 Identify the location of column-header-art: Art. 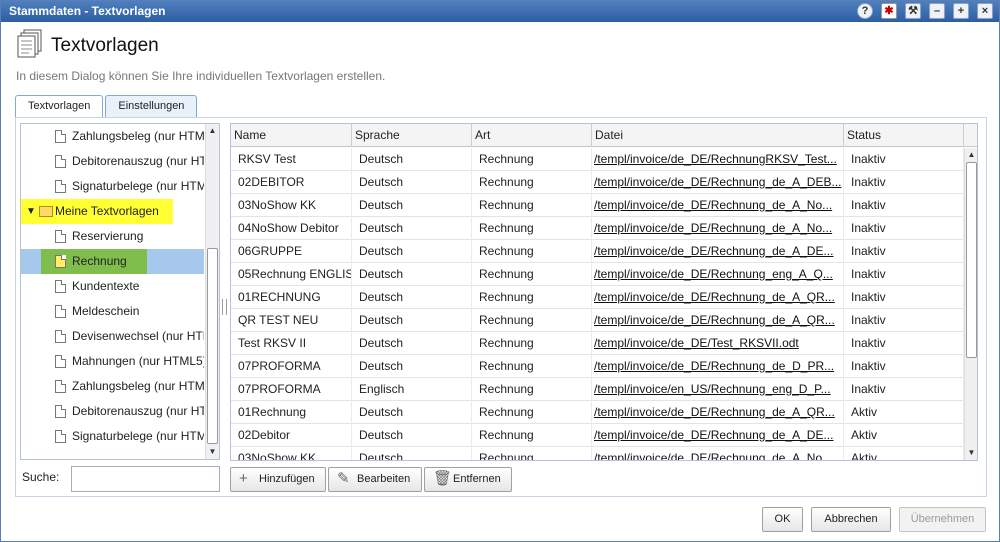
(532, 135).